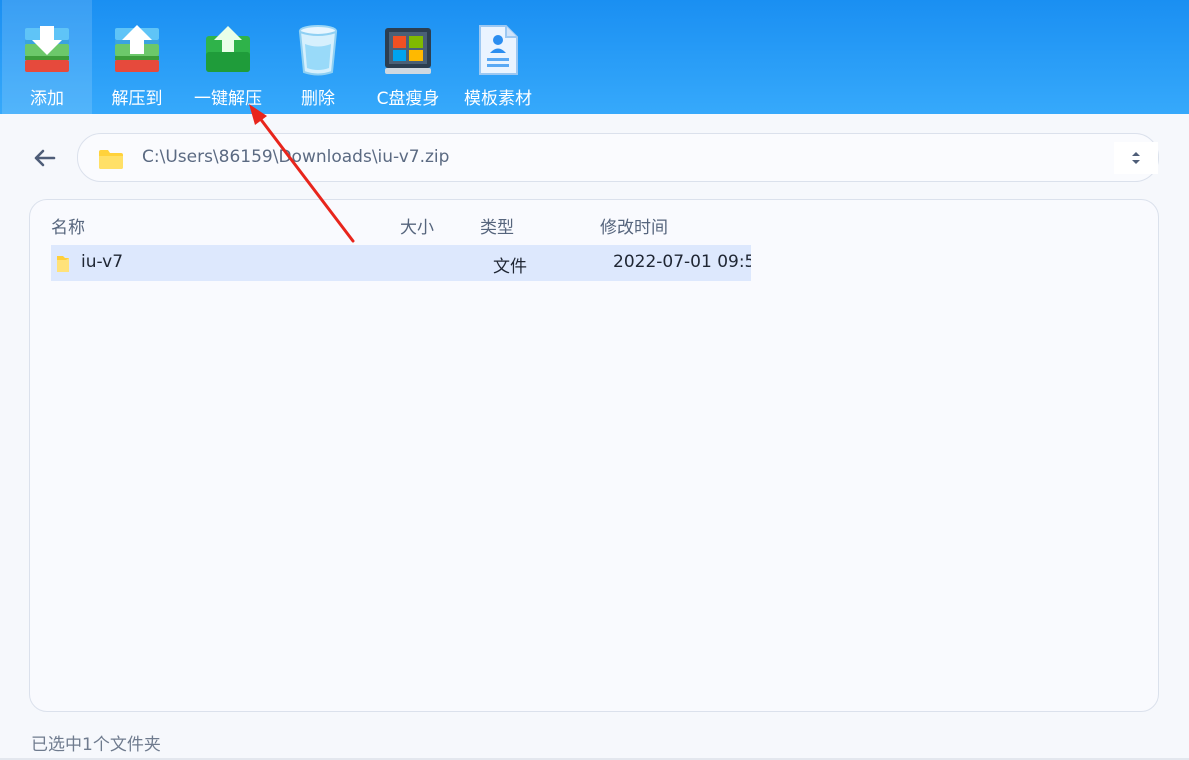  Describe the element at coordinates (408, 51) in the screenshot. I see `windows-disk-icon` at that location.